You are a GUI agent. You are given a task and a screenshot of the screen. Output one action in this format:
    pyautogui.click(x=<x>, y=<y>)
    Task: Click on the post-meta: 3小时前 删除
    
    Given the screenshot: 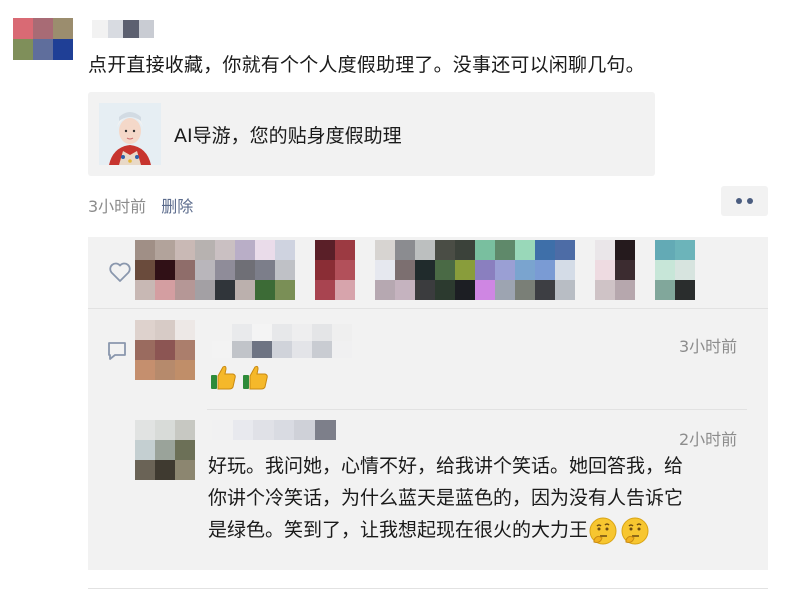 What is the action you would take?
    pyautogui.click(x=140, y=205)
    